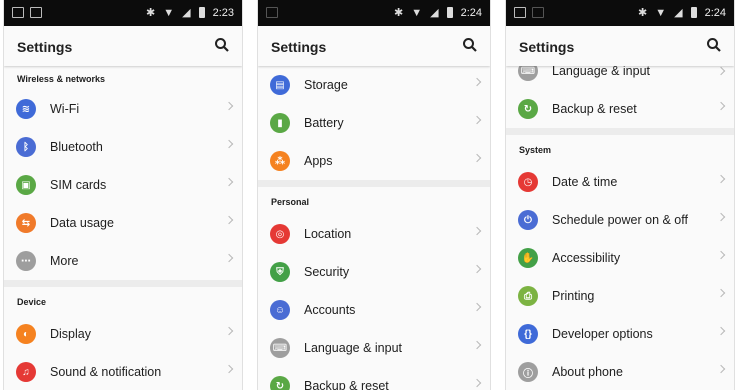  I want to click on section-header: Wireless & networks, so click(61, 79).